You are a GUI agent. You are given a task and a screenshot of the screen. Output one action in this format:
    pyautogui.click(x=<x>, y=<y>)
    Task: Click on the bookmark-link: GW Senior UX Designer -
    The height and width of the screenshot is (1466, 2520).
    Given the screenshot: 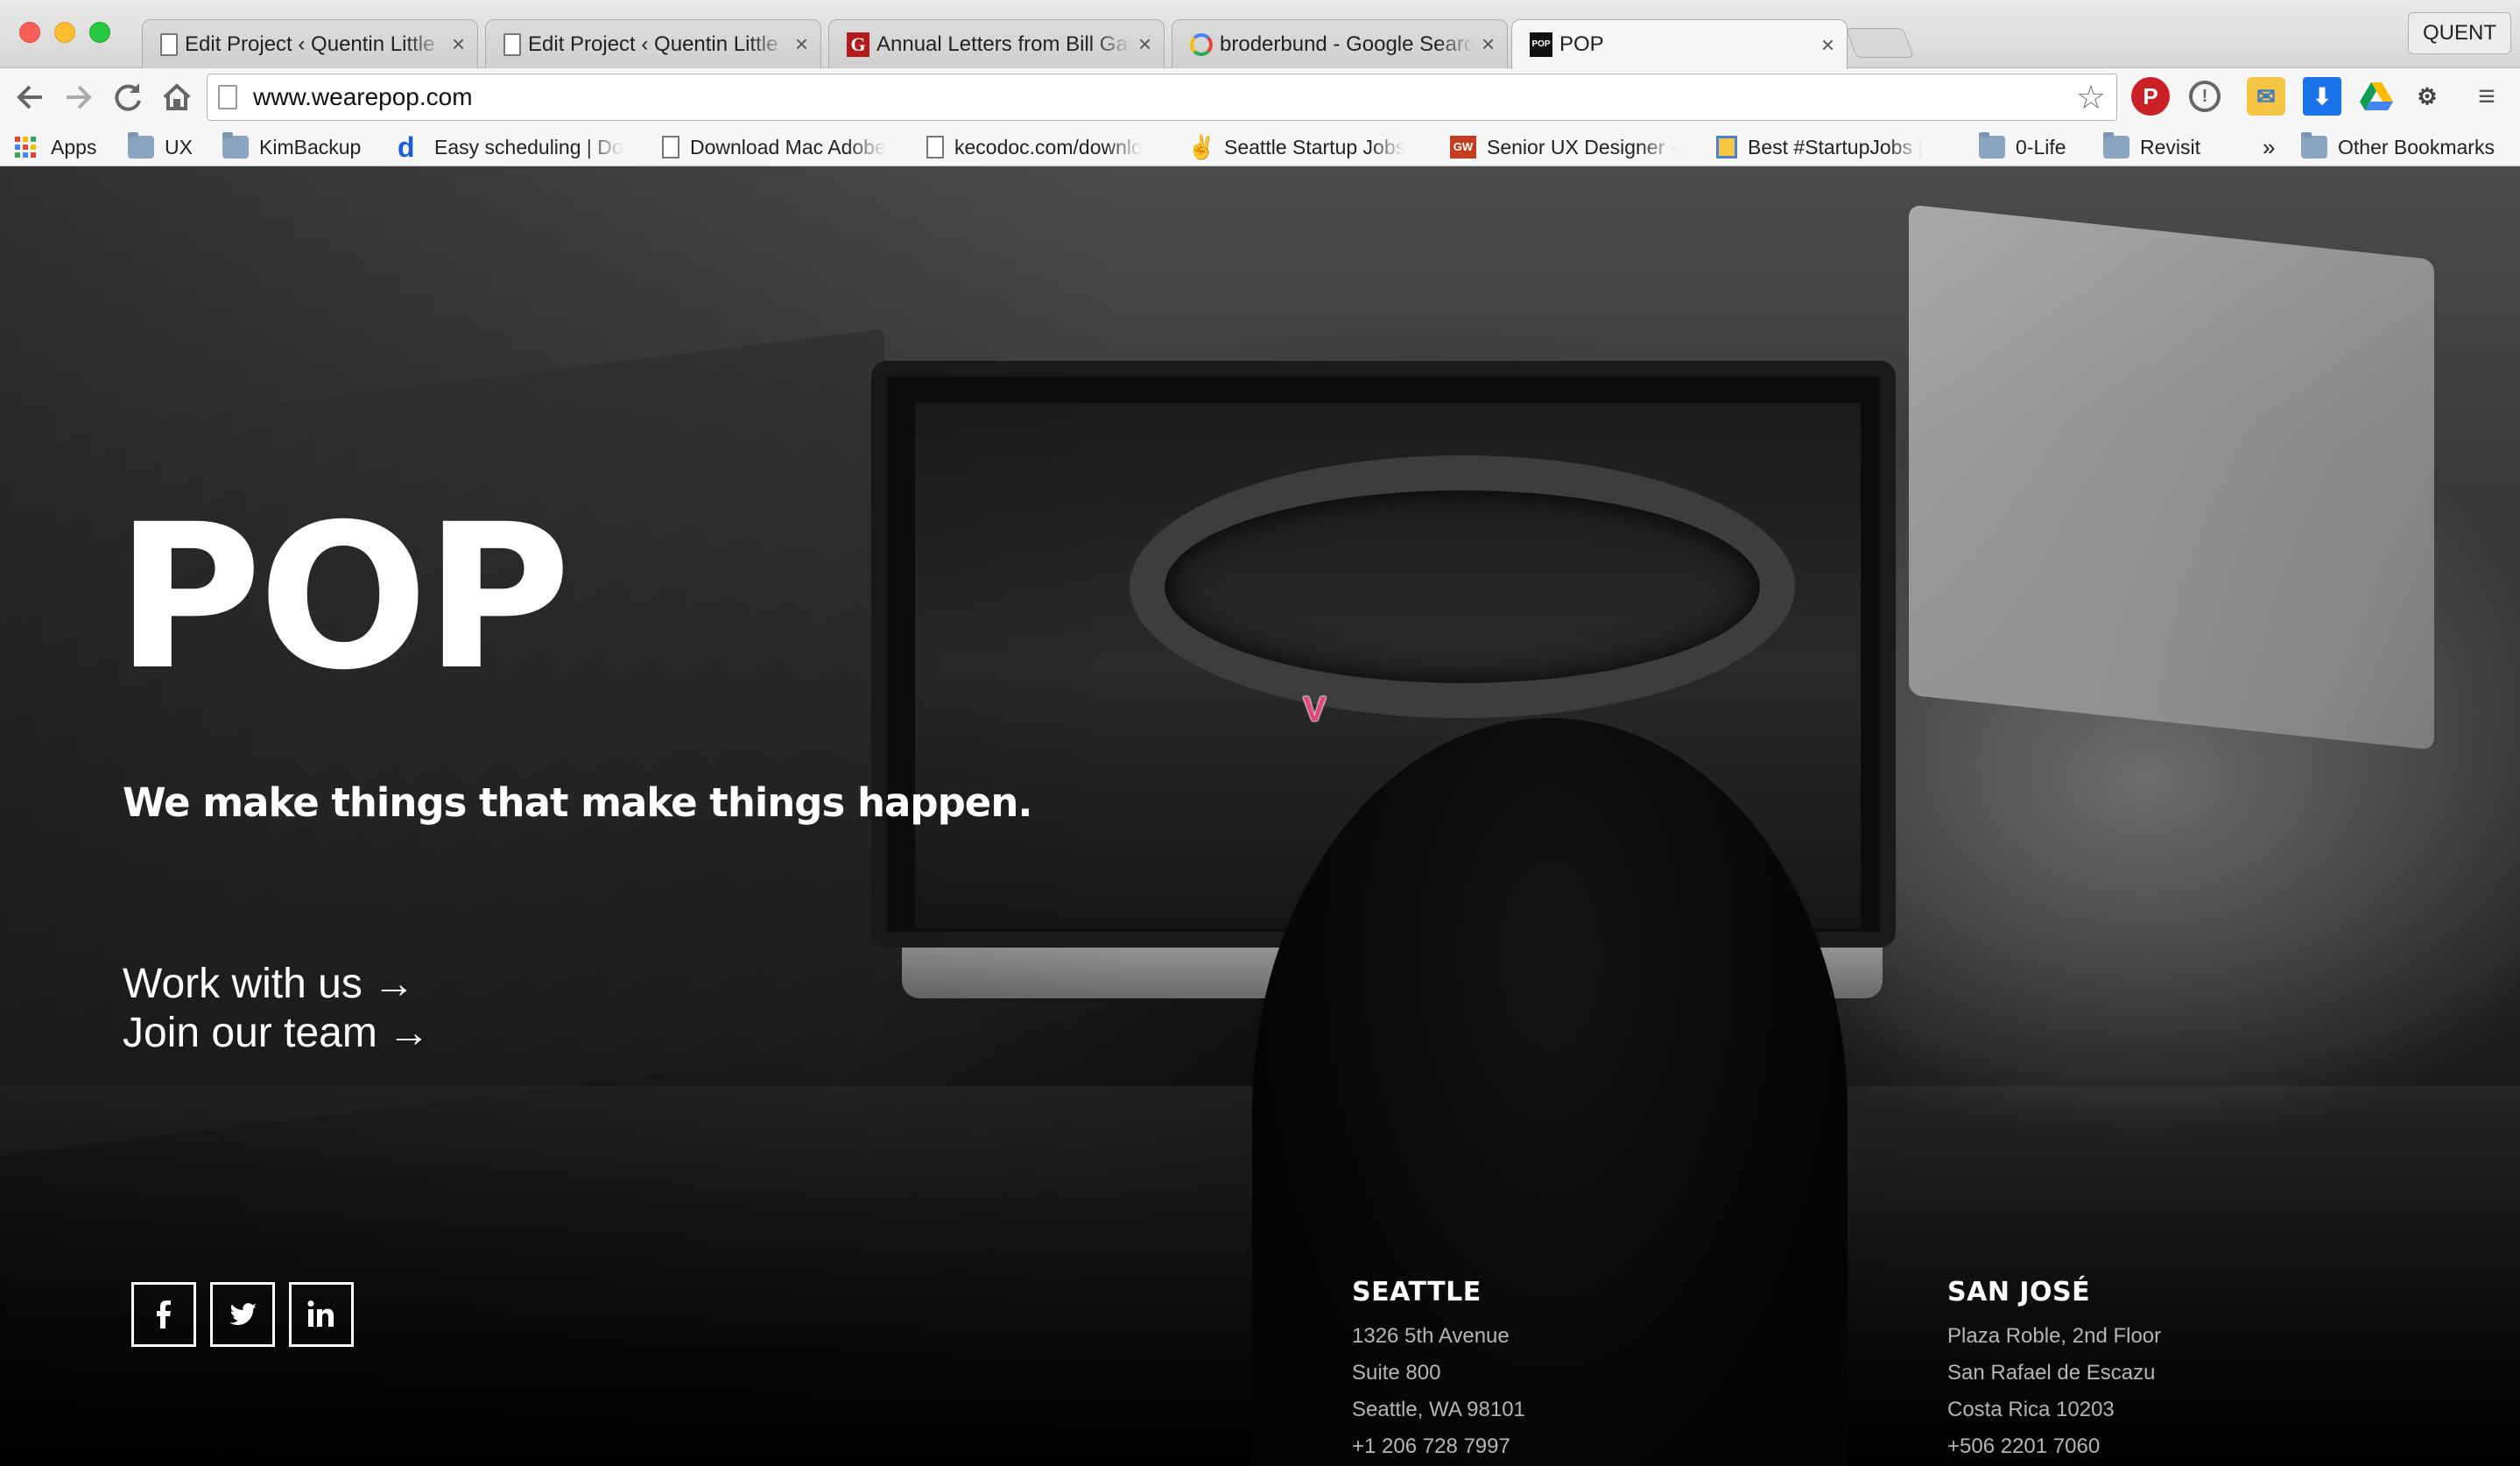 What is the action you would take?
    pyautogui.click(x=1570, y=147)
    